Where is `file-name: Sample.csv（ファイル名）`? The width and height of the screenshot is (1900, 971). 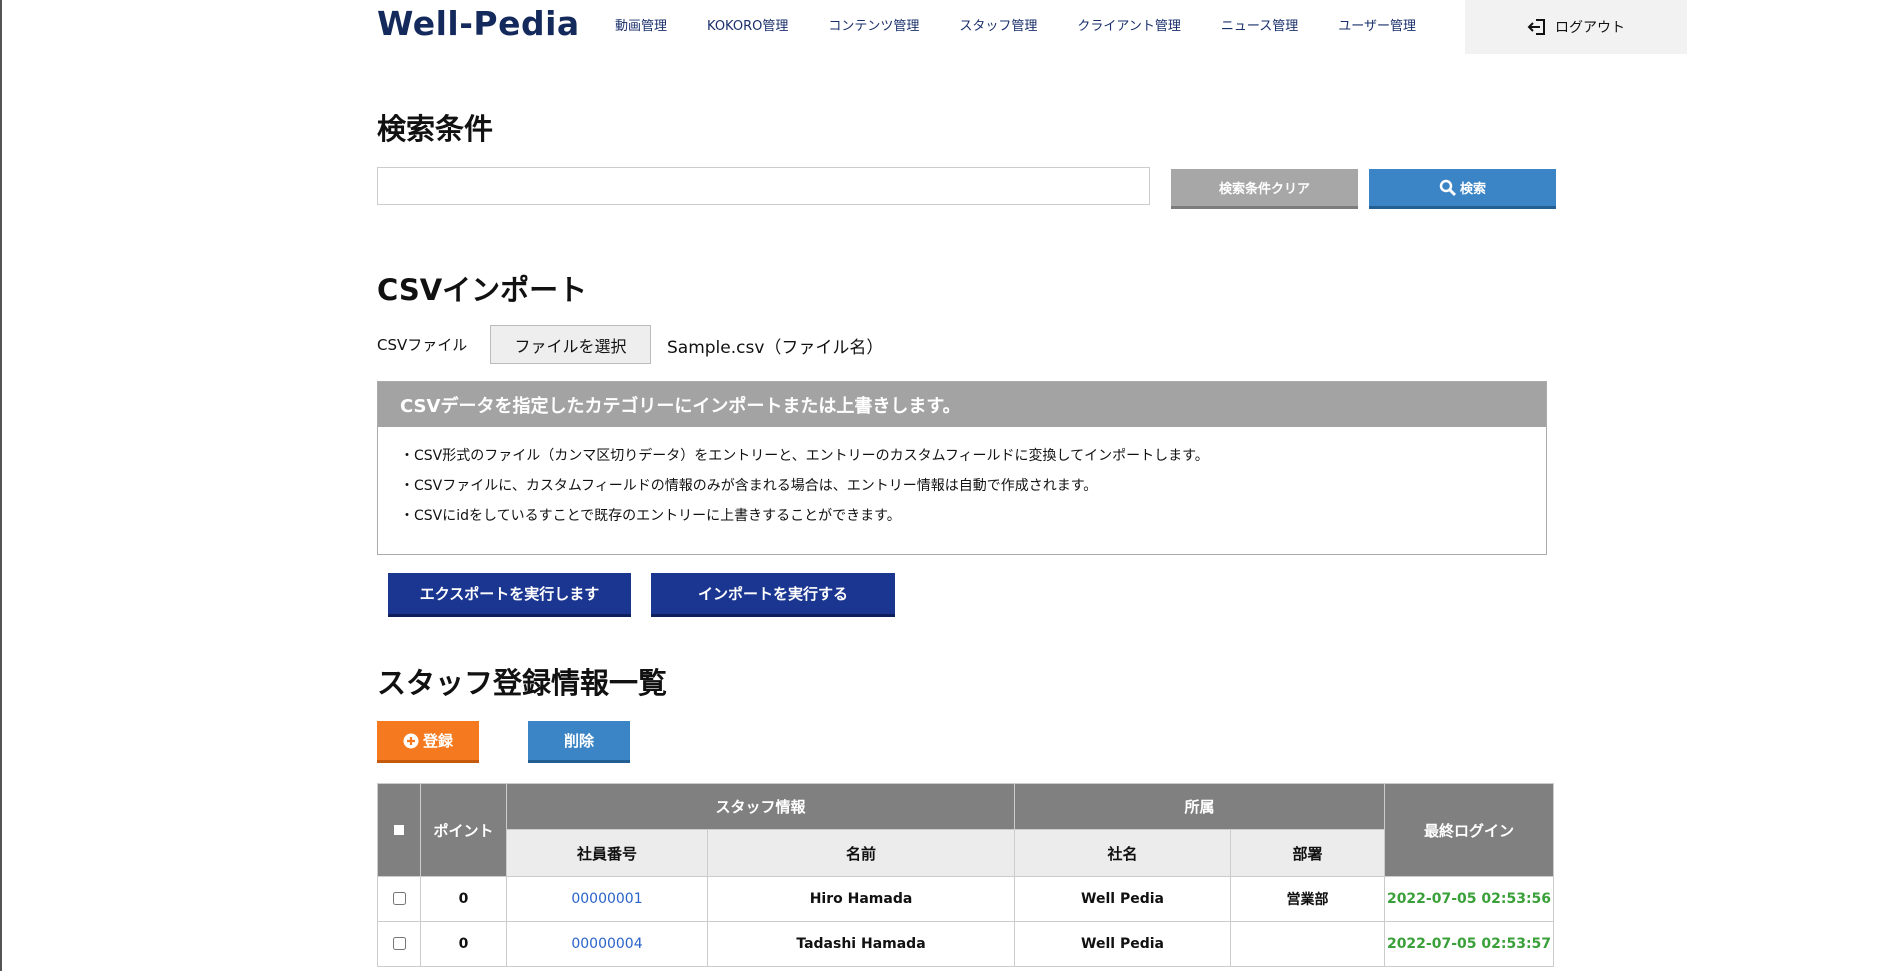 file-name: Sample.csv（ファイル名） is located at coordinates (775, 348).